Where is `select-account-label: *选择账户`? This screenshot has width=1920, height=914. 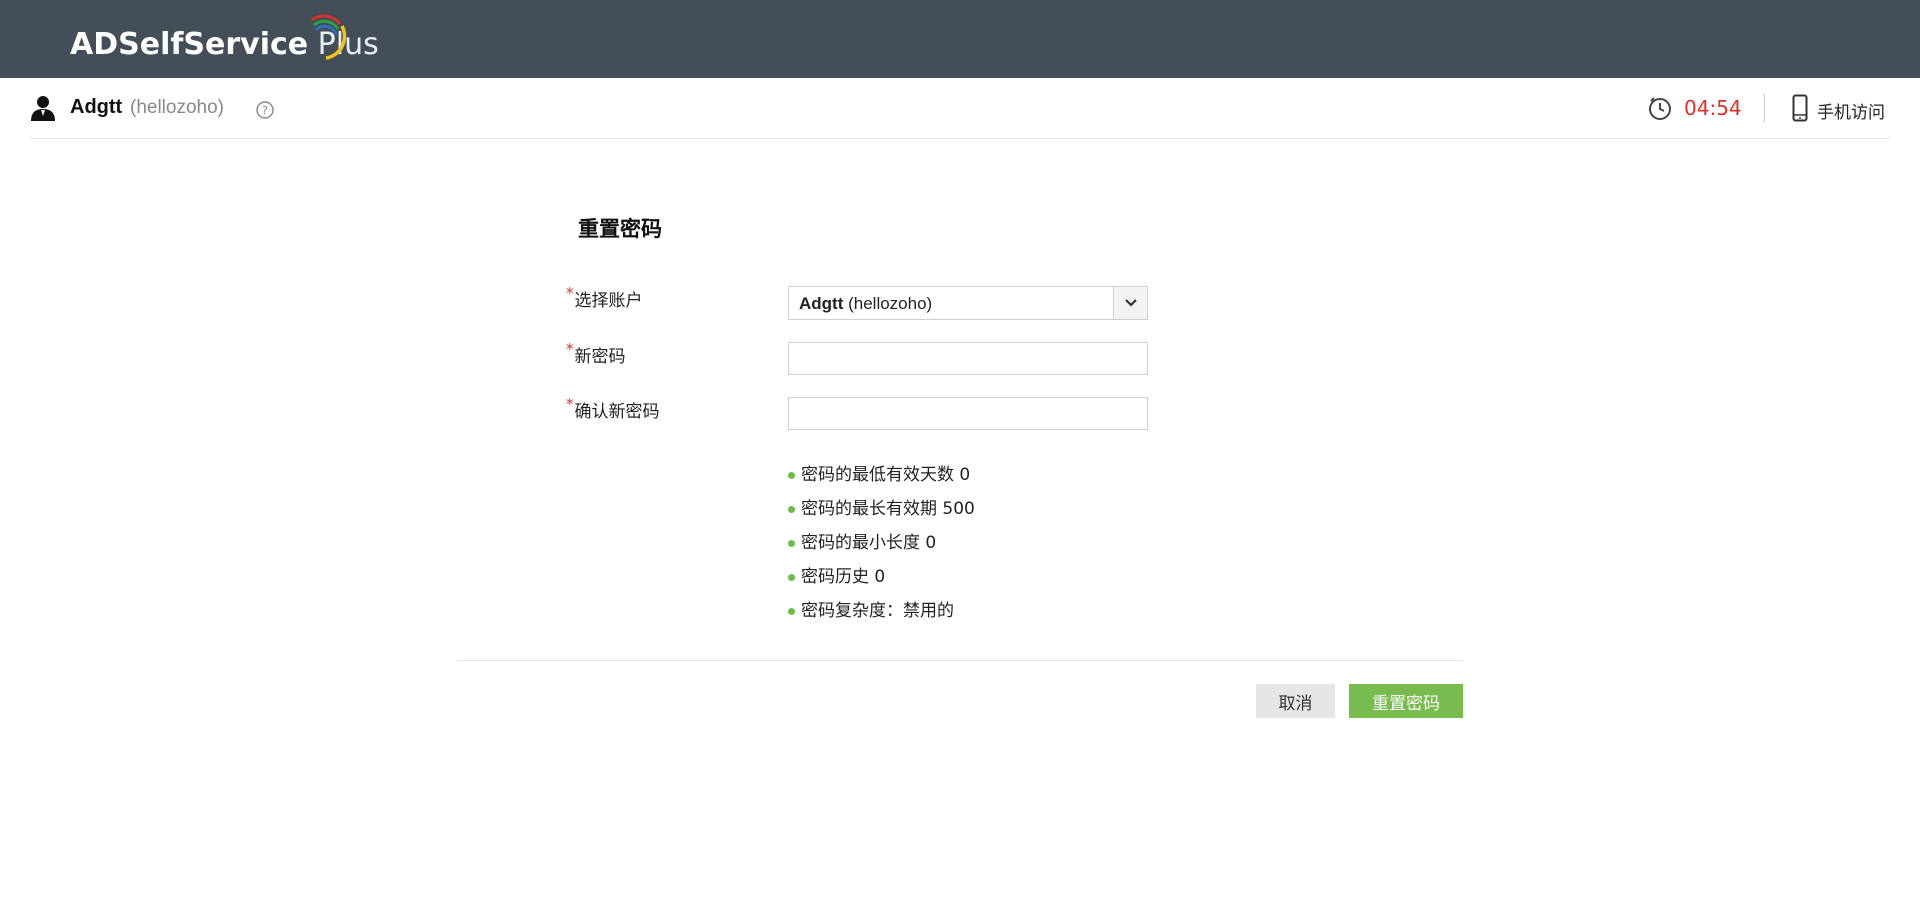
select-account-label: *选择账户 is located at coordinates (604, 300).